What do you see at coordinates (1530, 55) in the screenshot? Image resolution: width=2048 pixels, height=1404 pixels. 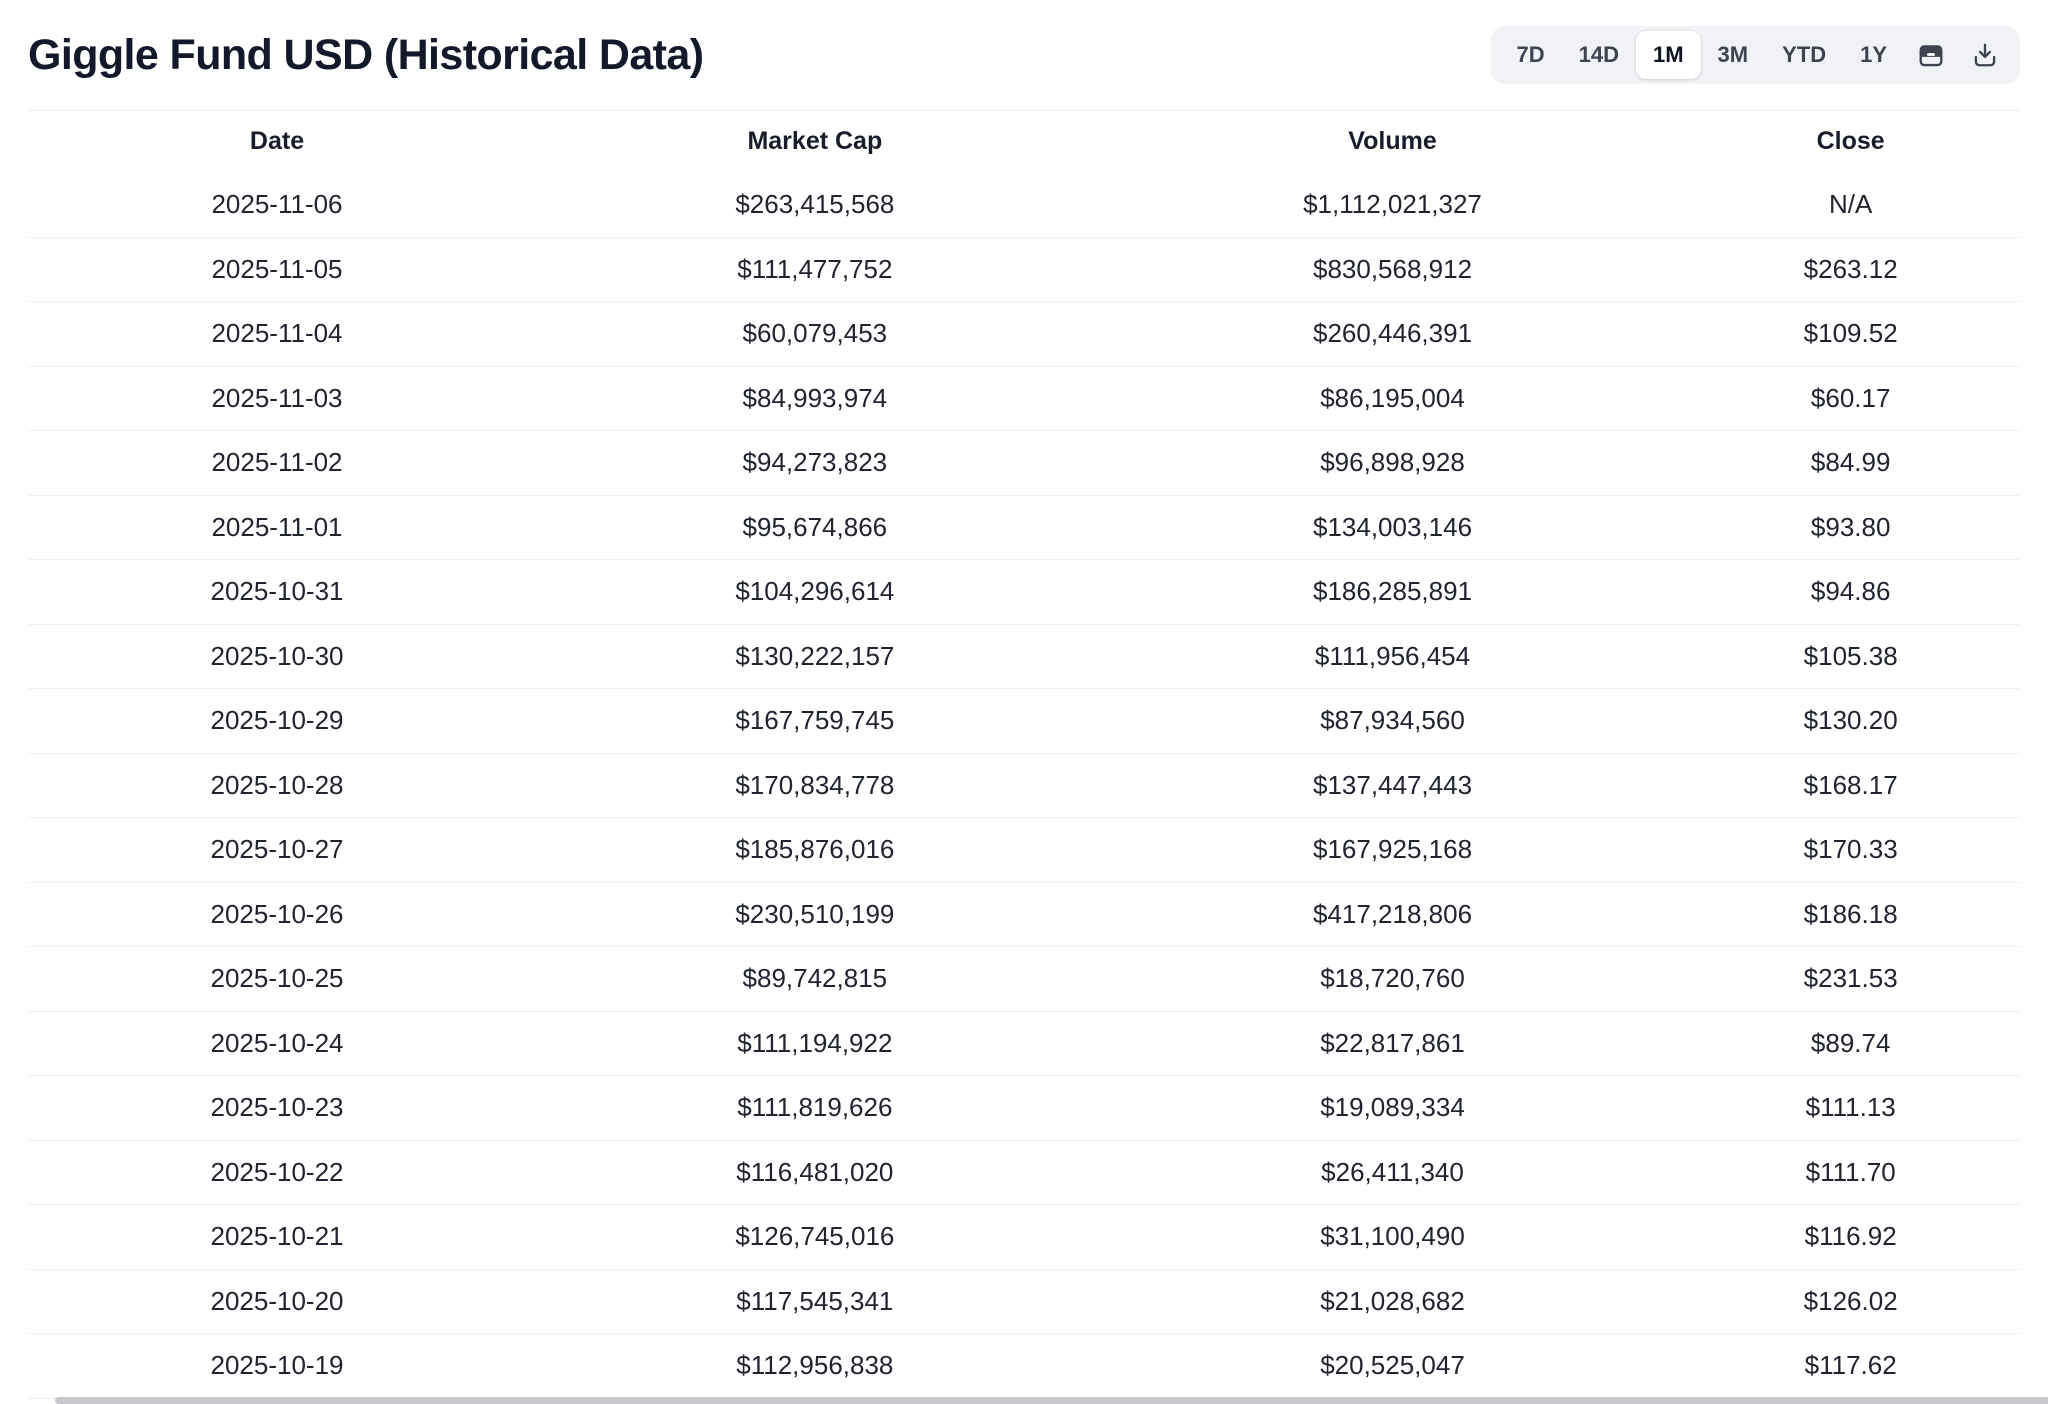 I see `range-button-7d: 7D` at bounding box center [1530, 55].